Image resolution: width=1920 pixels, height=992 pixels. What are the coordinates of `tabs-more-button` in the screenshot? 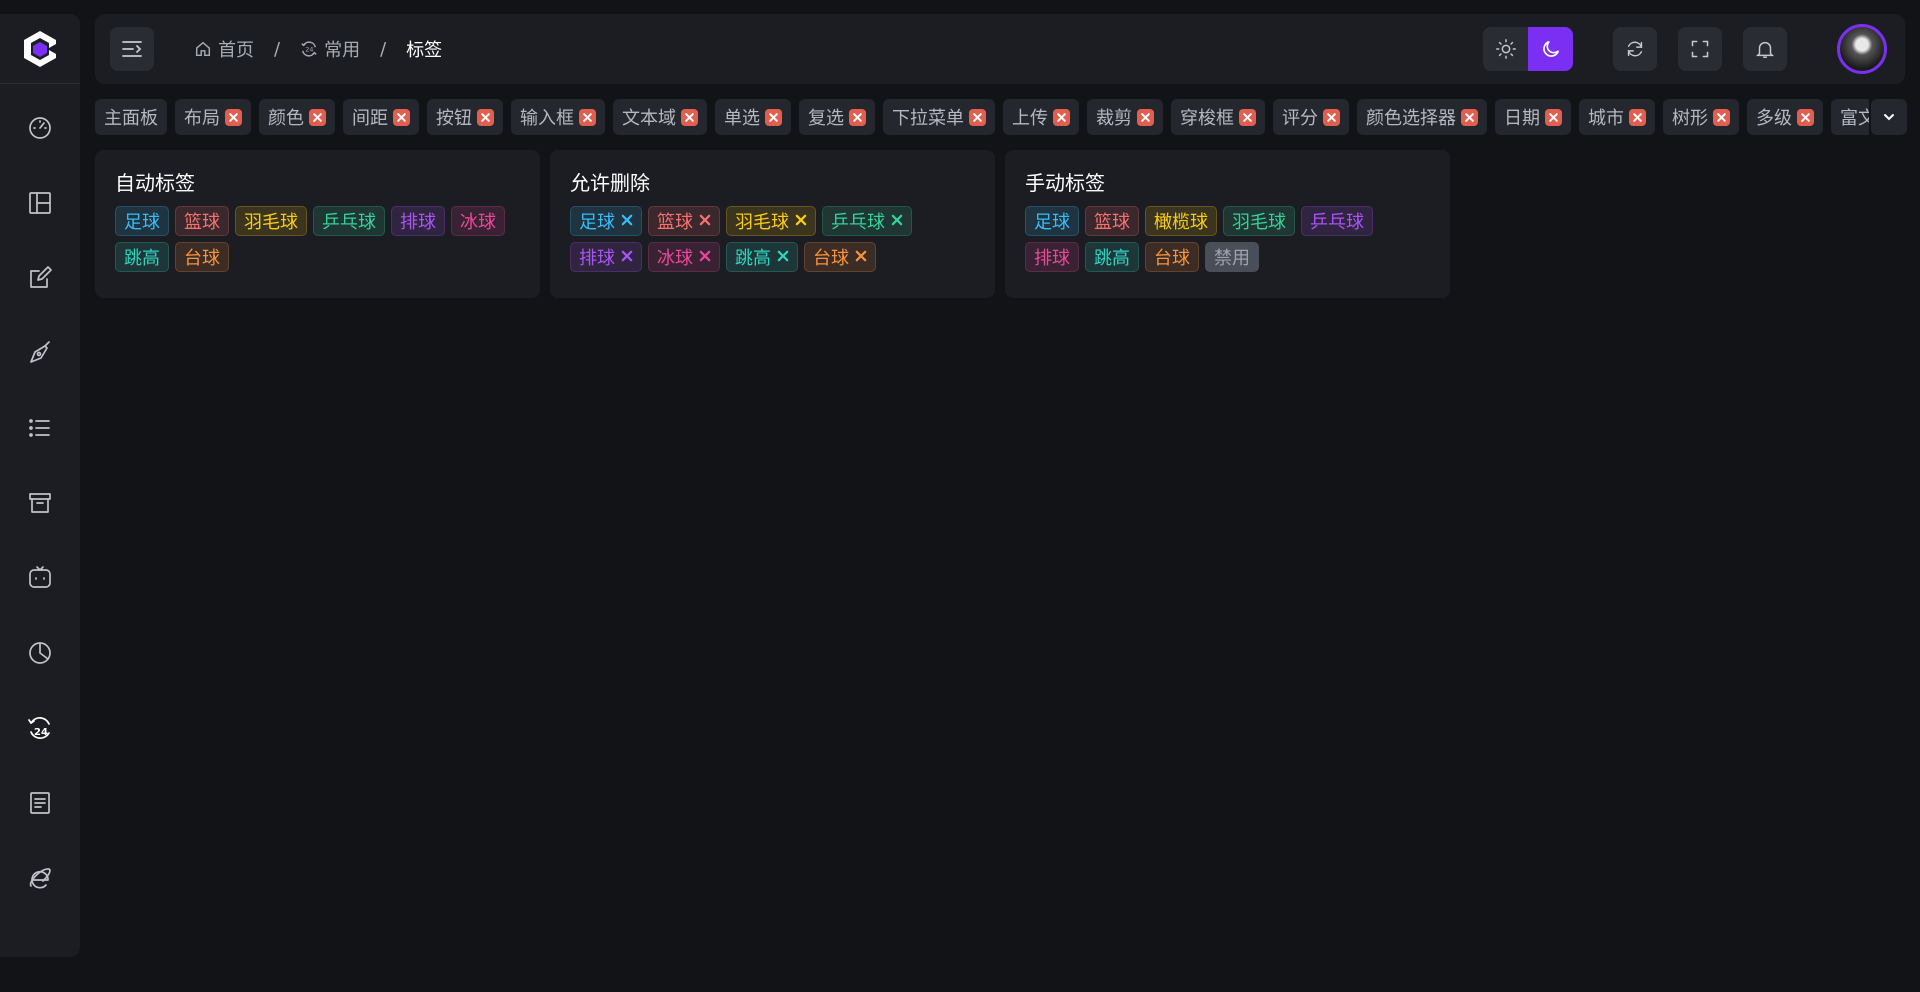 It's located at (1889, 117).